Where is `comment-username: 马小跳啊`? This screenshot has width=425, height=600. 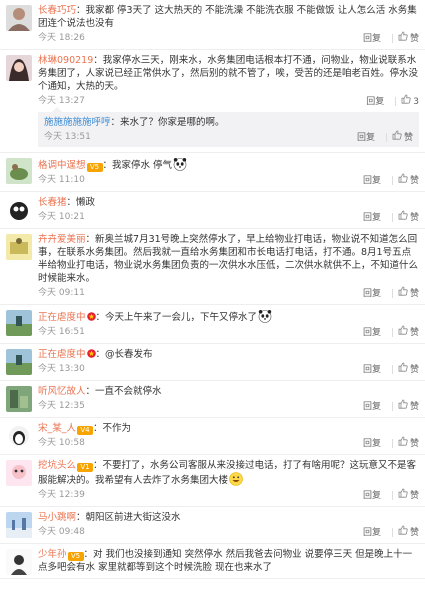
comment-username: 马小跳啊 is located at coordinates (57, 517).